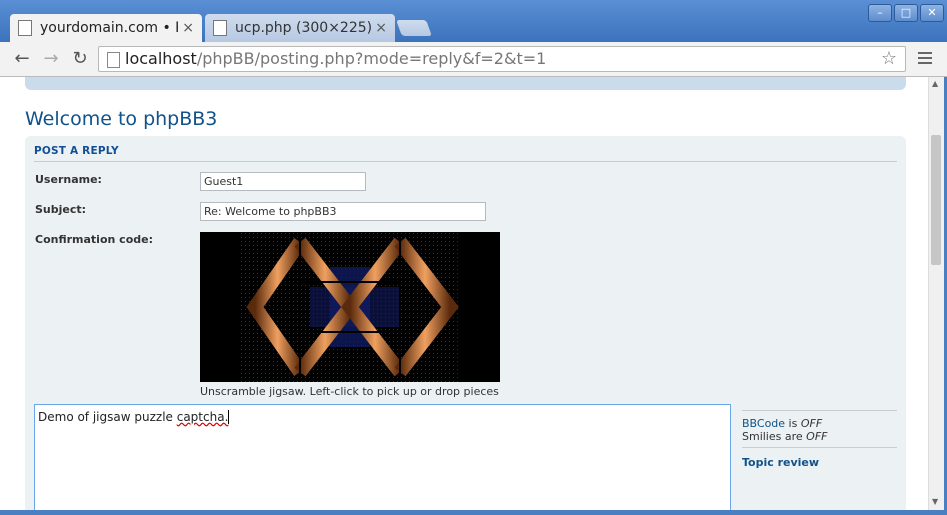  Describe the element at coordinates (68, 179) in the screenshot. I see `username-label: Username:` at that location.